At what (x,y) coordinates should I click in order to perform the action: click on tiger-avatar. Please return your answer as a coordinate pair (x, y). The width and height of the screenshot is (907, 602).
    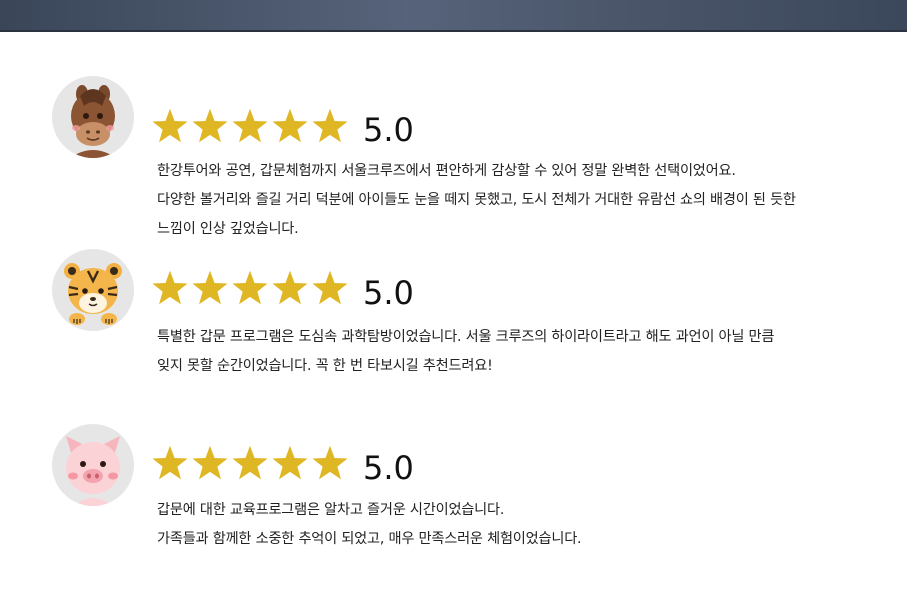
    Looking at the image, I should click on (93, 290).